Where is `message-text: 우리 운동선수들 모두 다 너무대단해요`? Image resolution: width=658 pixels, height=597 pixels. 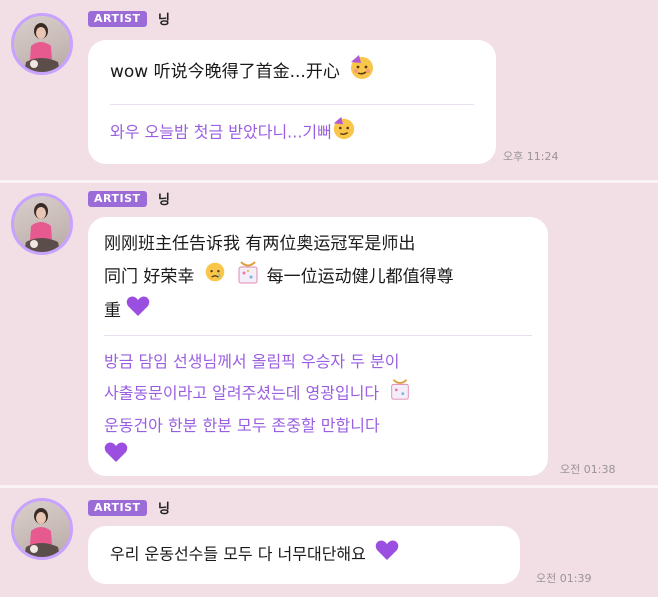 message-text: 우리 운동선수들 모두 다 너무대단해요 is located at coordinates (254, 555).